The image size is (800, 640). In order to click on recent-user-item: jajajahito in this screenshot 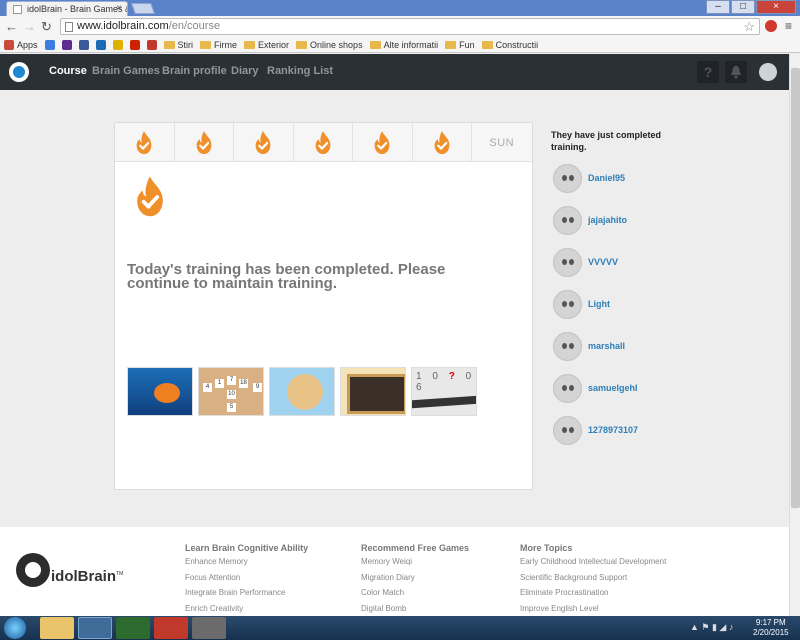, I will do `click(590, 220)`.